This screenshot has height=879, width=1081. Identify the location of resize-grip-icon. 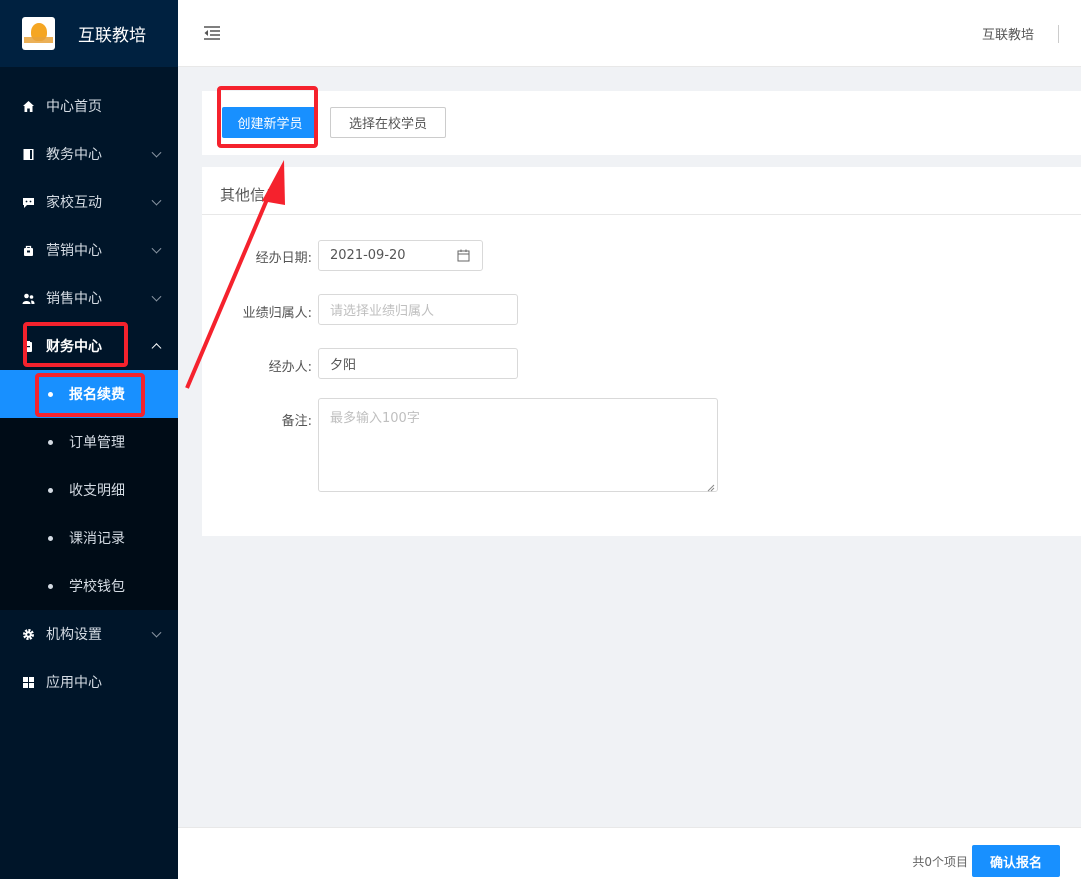
(711, 486).